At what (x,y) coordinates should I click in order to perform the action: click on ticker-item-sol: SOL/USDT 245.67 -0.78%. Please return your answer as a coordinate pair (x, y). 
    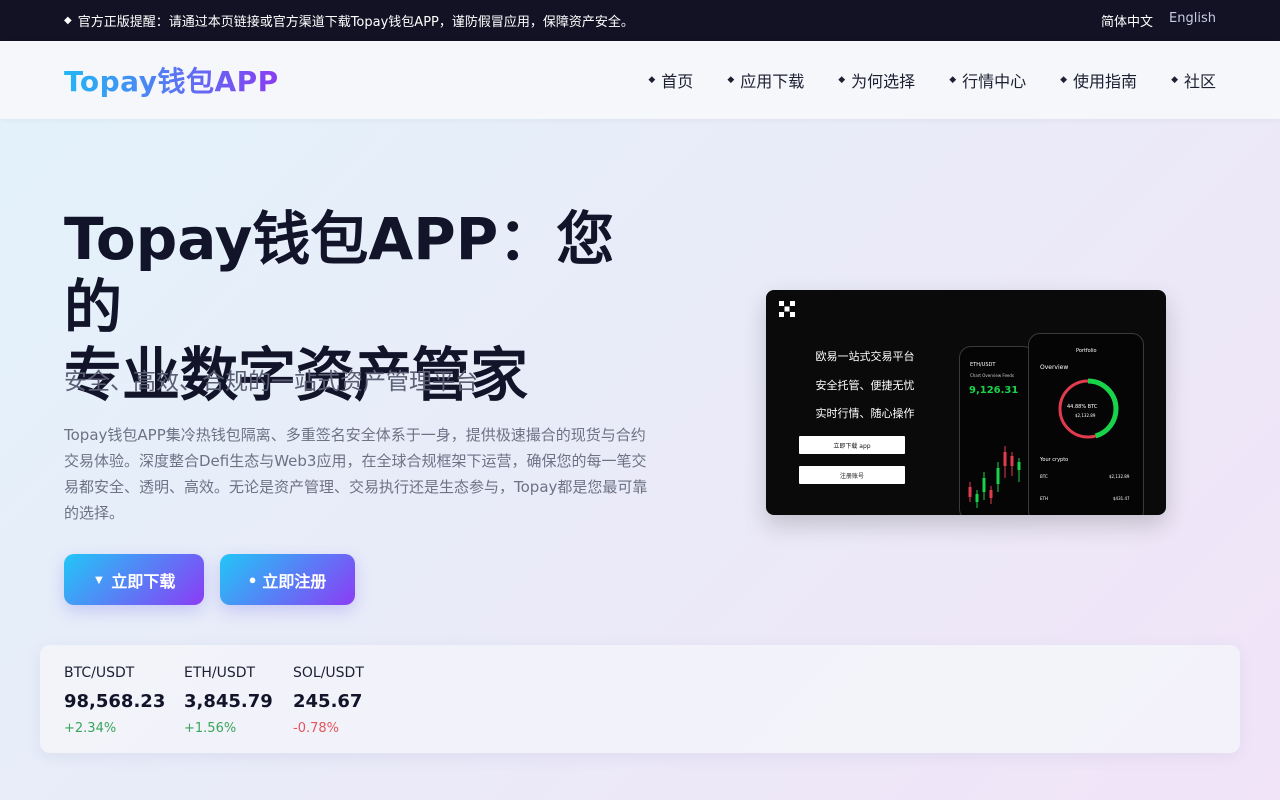
    Looking at the image, I should click on (328, 700).